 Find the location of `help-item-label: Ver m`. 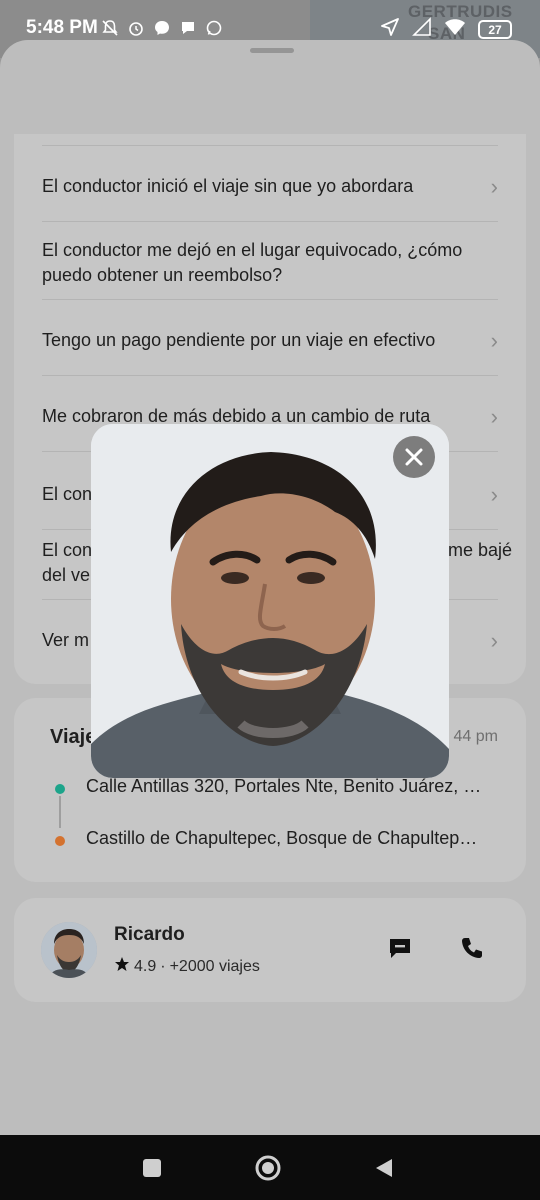

help-item-label: Ver m is located at coordinates (66, 640).